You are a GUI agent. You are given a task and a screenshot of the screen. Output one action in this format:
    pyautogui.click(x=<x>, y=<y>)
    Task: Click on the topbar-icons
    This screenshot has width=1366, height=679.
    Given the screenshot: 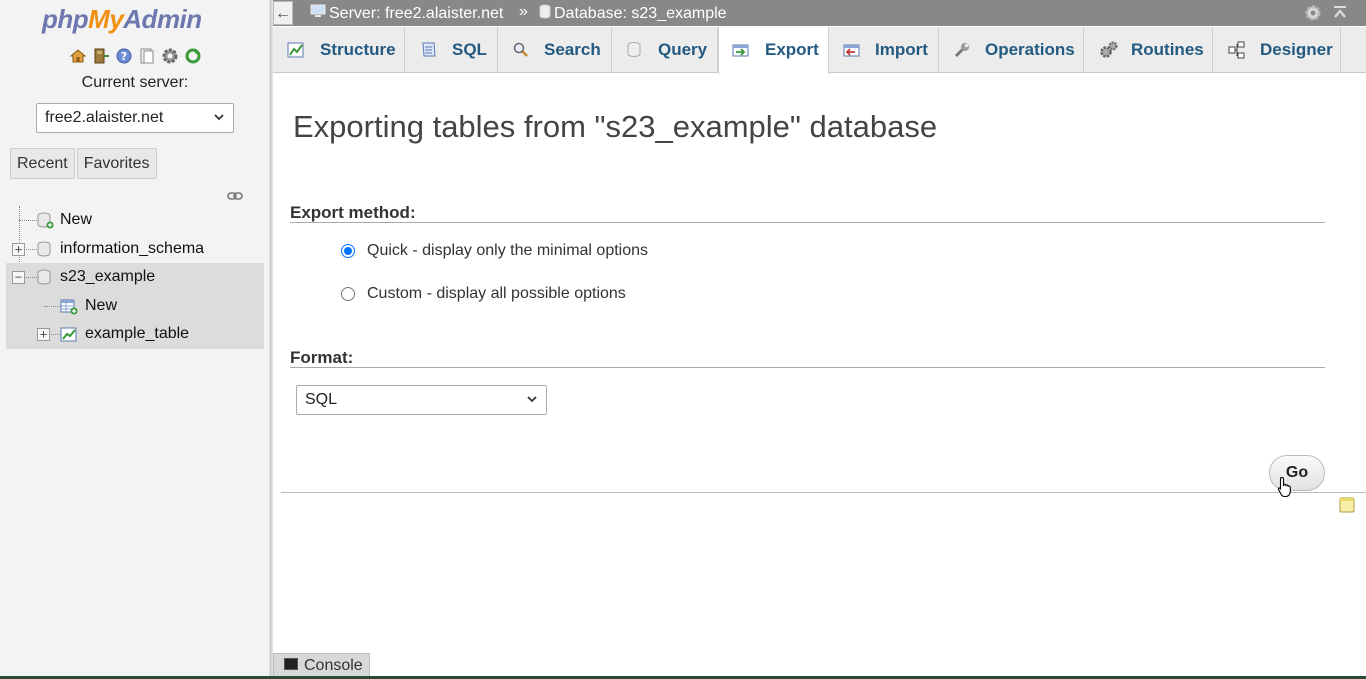 What is the action you would take?
    pyautogui.click(x=1326, y=15)
    